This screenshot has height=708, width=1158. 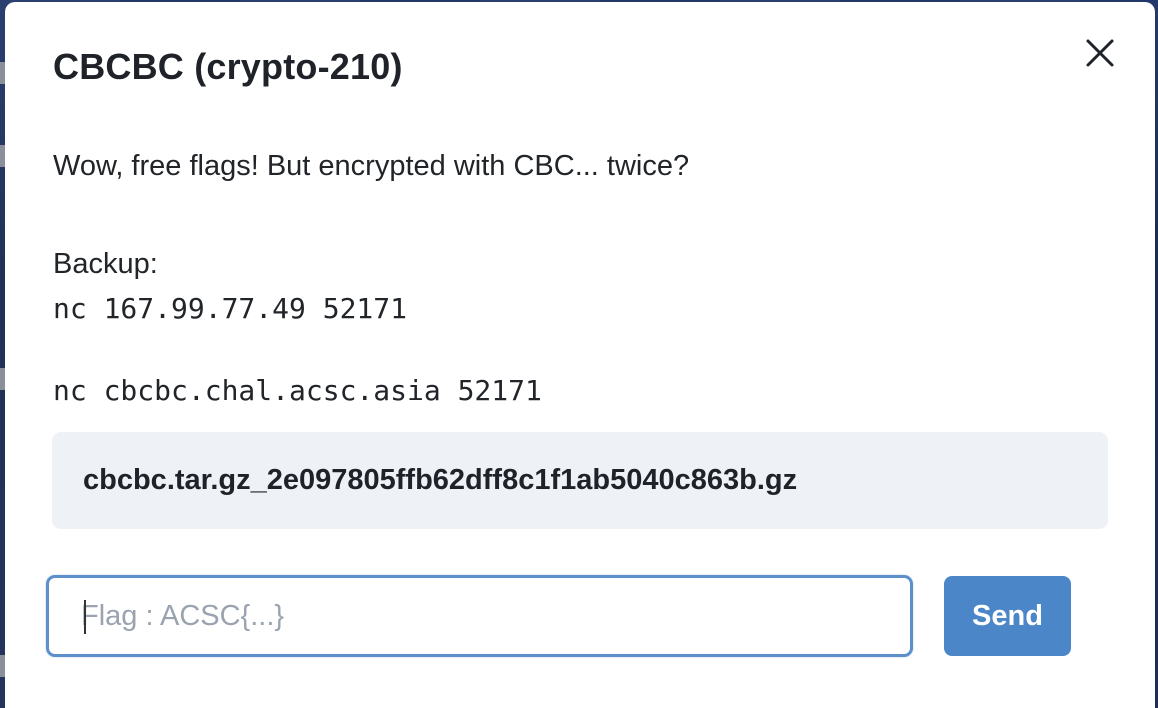 What do you see at coordinates (105, 264) in the screenshot?
I see `backup-label: Backup:` at bounding box center [105, 264].